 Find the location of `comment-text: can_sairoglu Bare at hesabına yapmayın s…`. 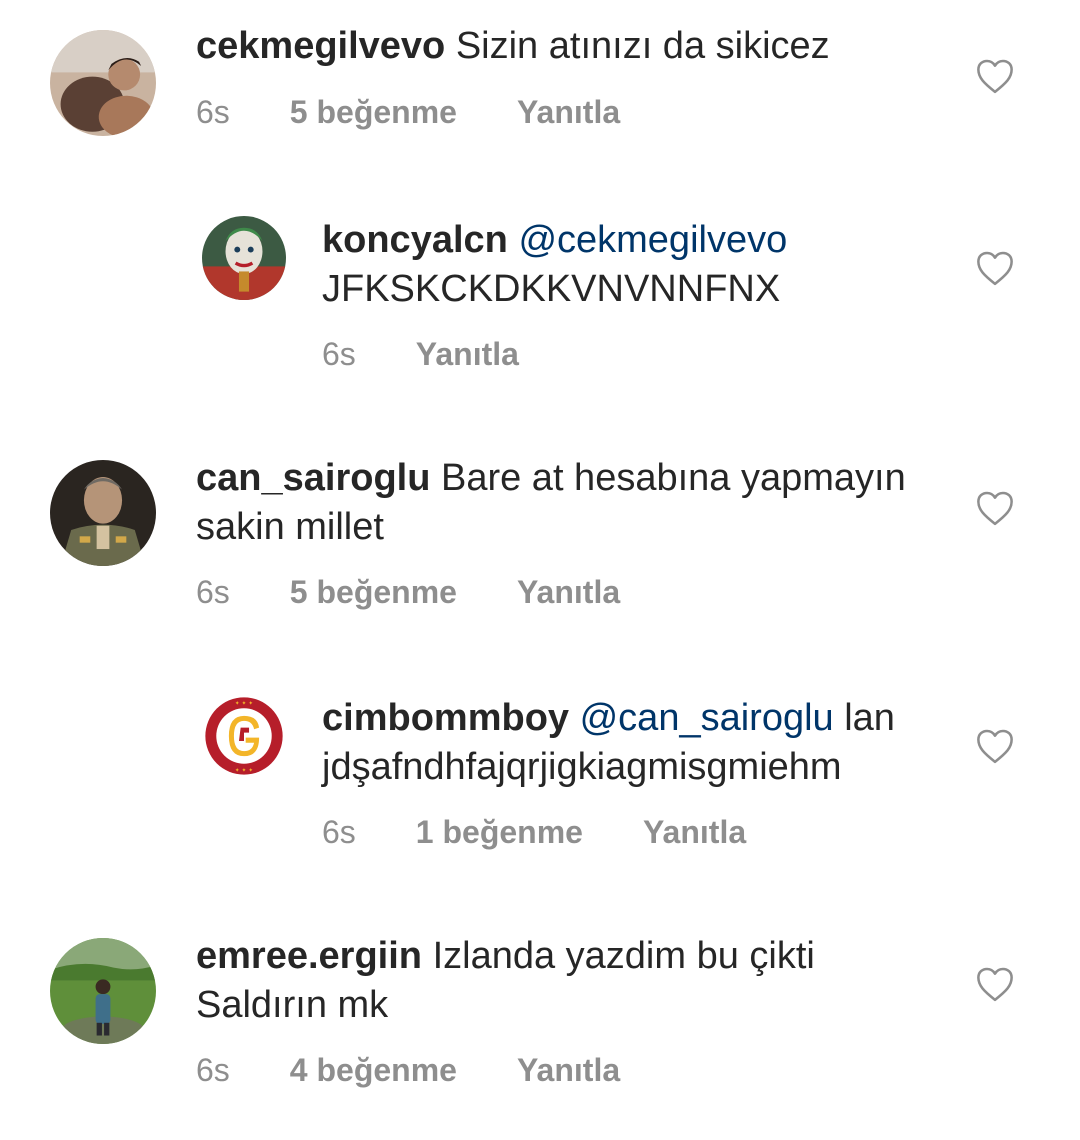

comment-text: can_sairoglu Bare at hesabına yapmayın s… is located at coordinates (556, 503).